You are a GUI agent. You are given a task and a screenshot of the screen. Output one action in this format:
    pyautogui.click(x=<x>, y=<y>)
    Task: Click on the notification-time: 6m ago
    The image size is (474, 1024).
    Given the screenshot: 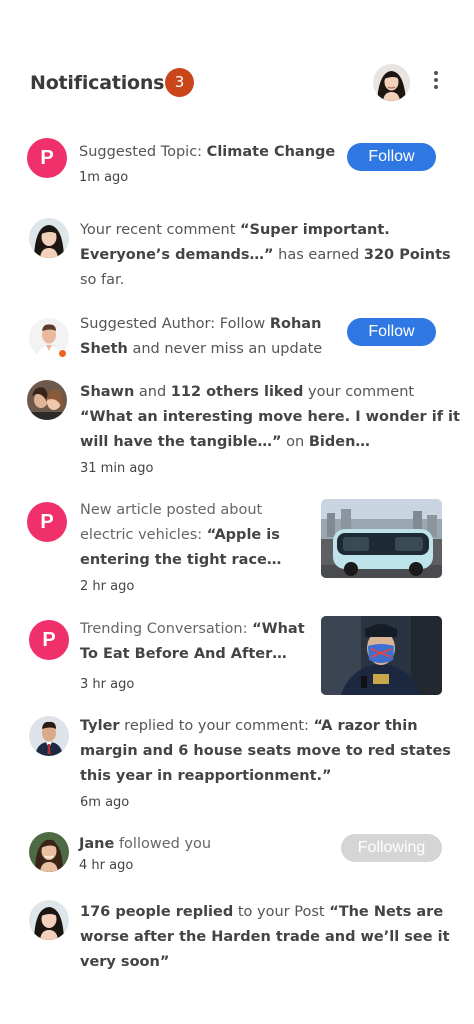 What is the action you would take?
    pyautogui.click(x=105, y=802)
    